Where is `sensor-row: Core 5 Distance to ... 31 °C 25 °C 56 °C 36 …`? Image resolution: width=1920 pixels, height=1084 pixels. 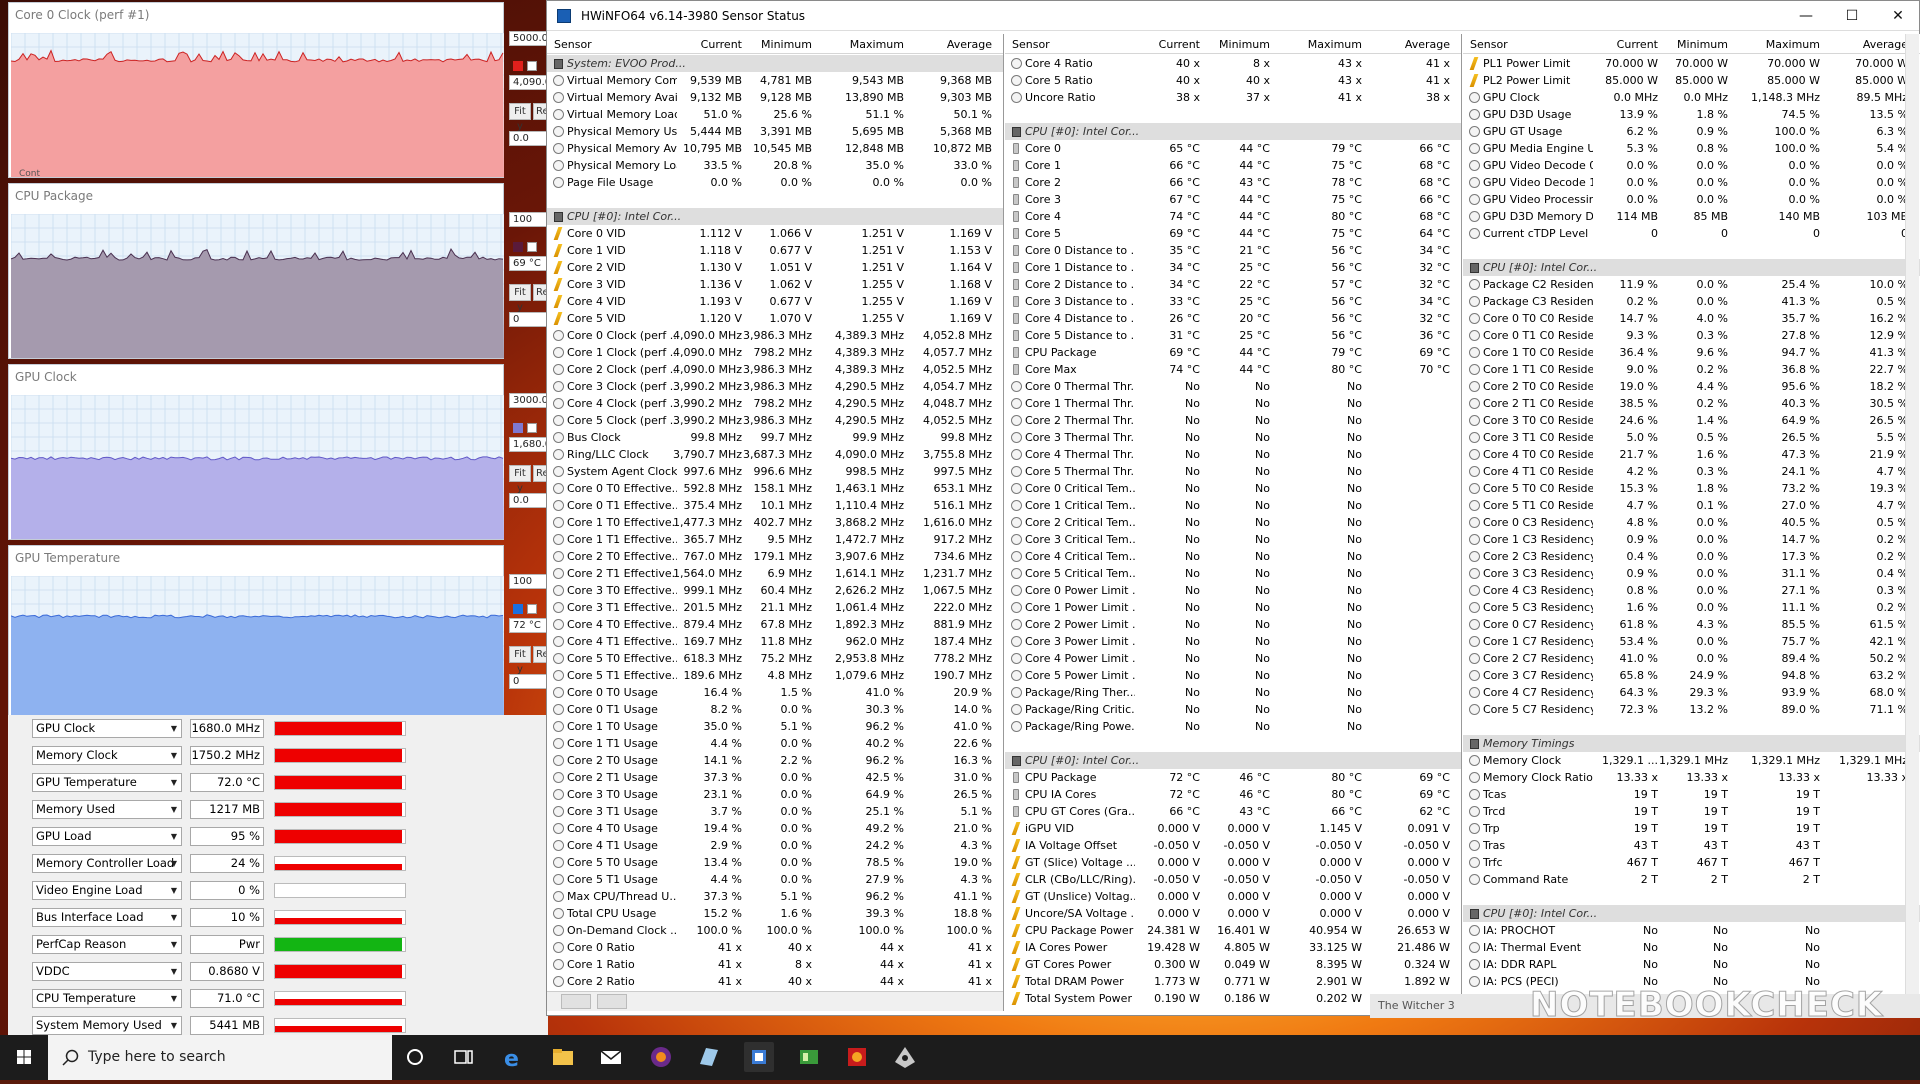 sensor-row: Core 5 Distance to ... 31 °C 25 °C 56 °C 36 … is located at coordinates (1233, 335).